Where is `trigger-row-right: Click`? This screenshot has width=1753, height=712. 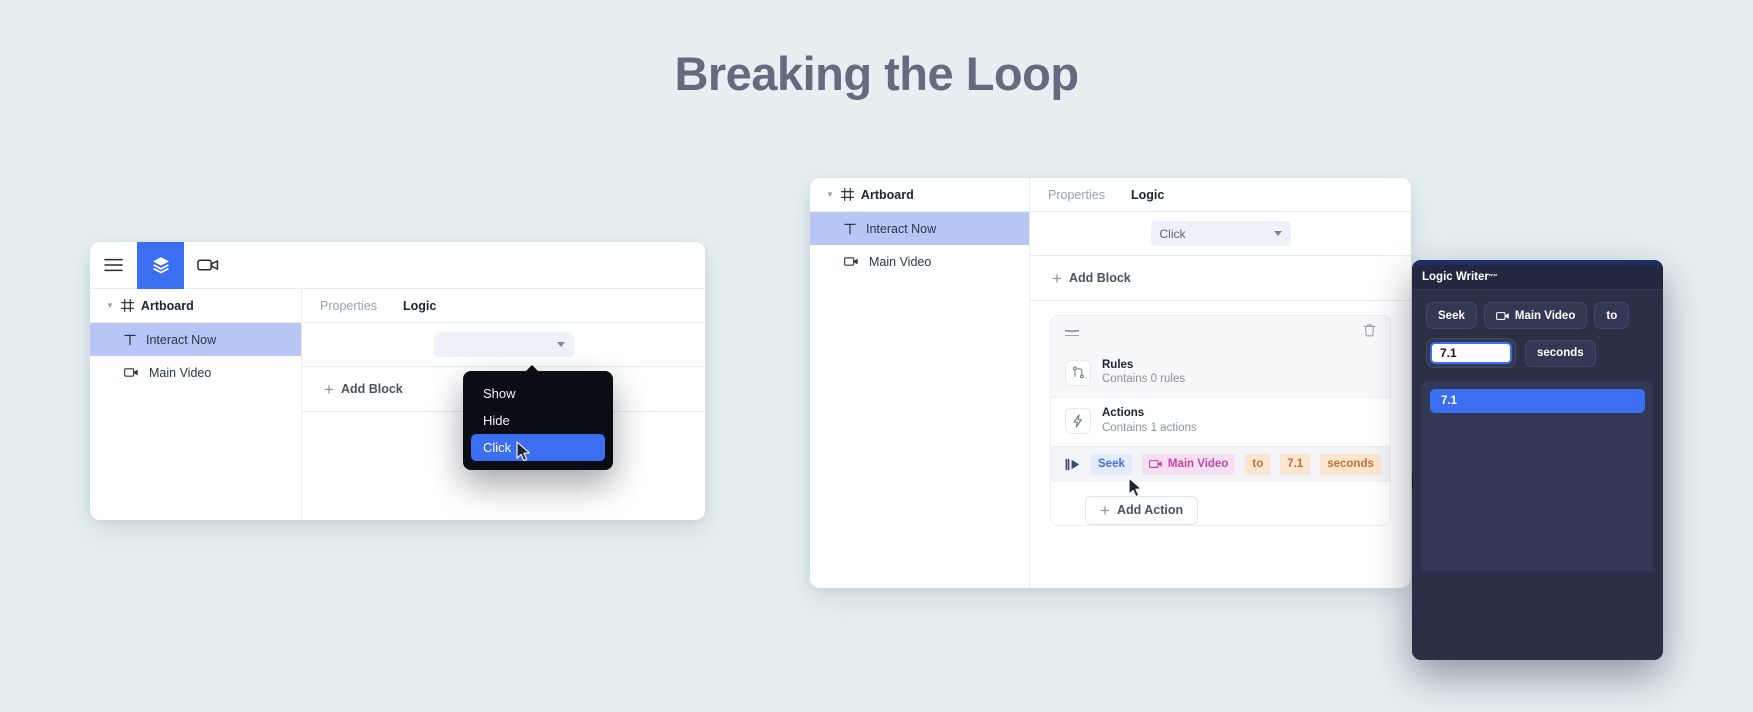 trigger-row-right: Click is located at coordinates (1220, 234).